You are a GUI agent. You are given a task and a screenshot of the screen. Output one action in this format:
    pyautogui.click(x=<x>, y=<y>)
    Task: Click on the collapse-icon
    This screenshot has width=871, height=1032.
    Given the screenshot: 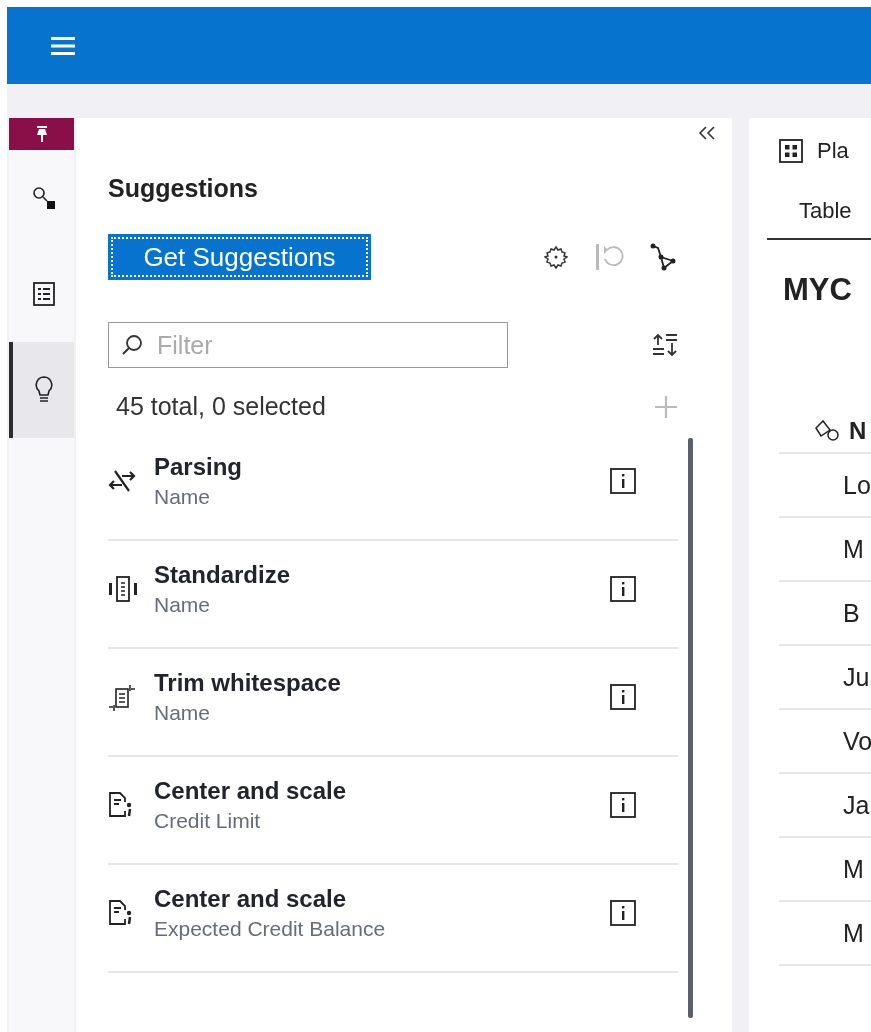 What is the action you would take?
    pyautogui.click(x=707, y=133)
    